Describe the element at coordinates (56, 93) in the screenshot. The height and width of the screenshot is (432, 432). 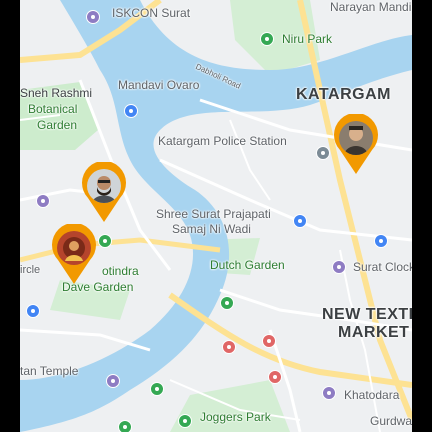
I see `botanical-garden-label-1: Sneh Rashmi` at that location.